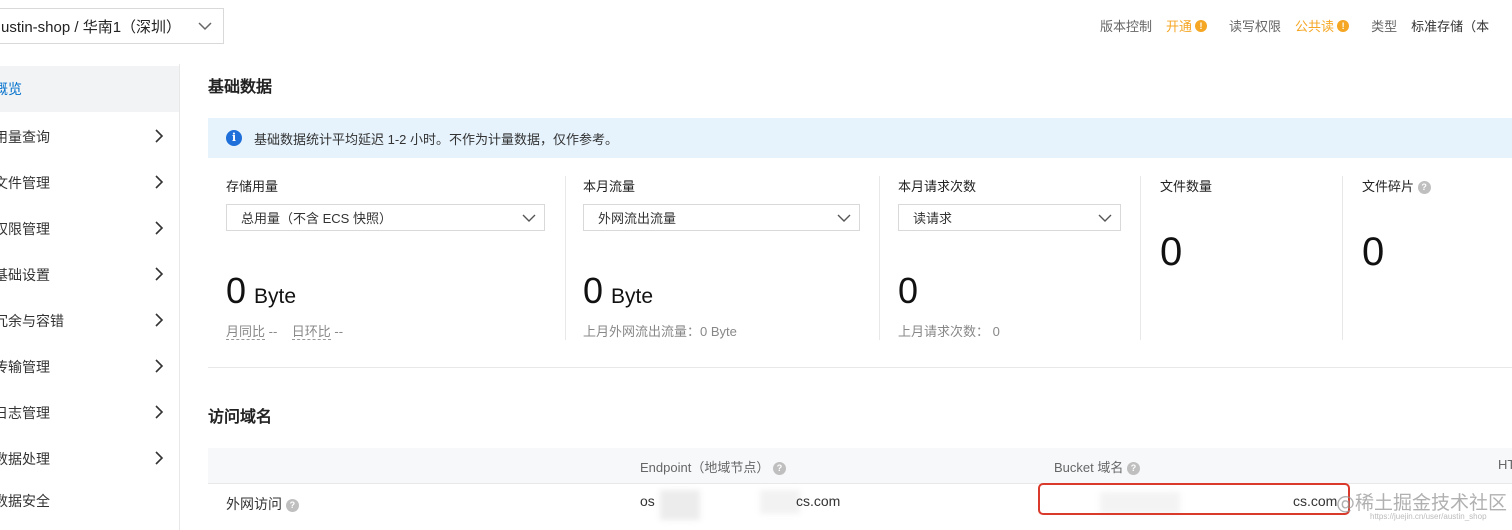 This screenshot has height=530, width=1512. What do you see at coordinates (721, 217) in the screenshot?
I see `monthly-traffic-dropdown: 外网流出流量` at bounding box center [721, 217].